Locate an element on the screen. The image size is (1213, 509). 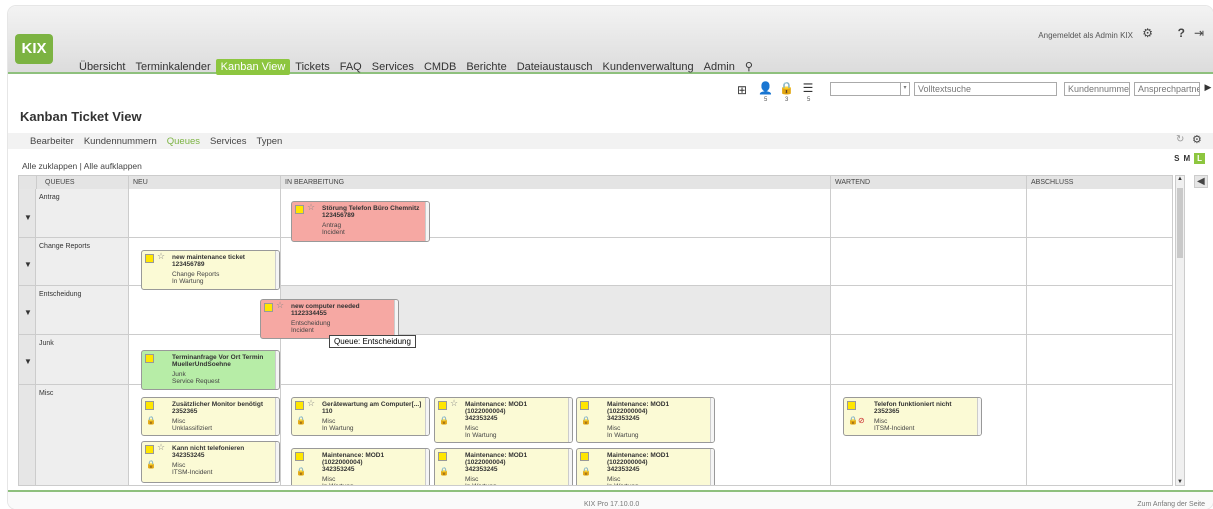
scroll-thumb is located at coordinates (1180, 223).